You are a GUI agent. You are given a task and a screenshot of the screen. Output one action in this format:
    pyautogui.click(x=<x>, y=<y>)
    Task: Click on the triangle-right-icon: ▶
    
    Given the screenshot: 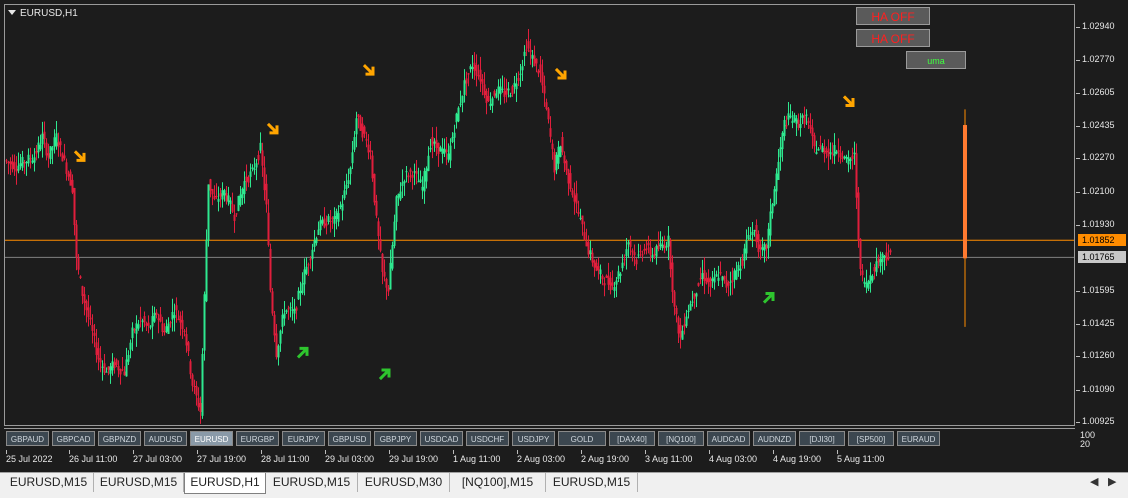 What is the action you would take?
    pyautogui.click(x=1112, y=481)
    